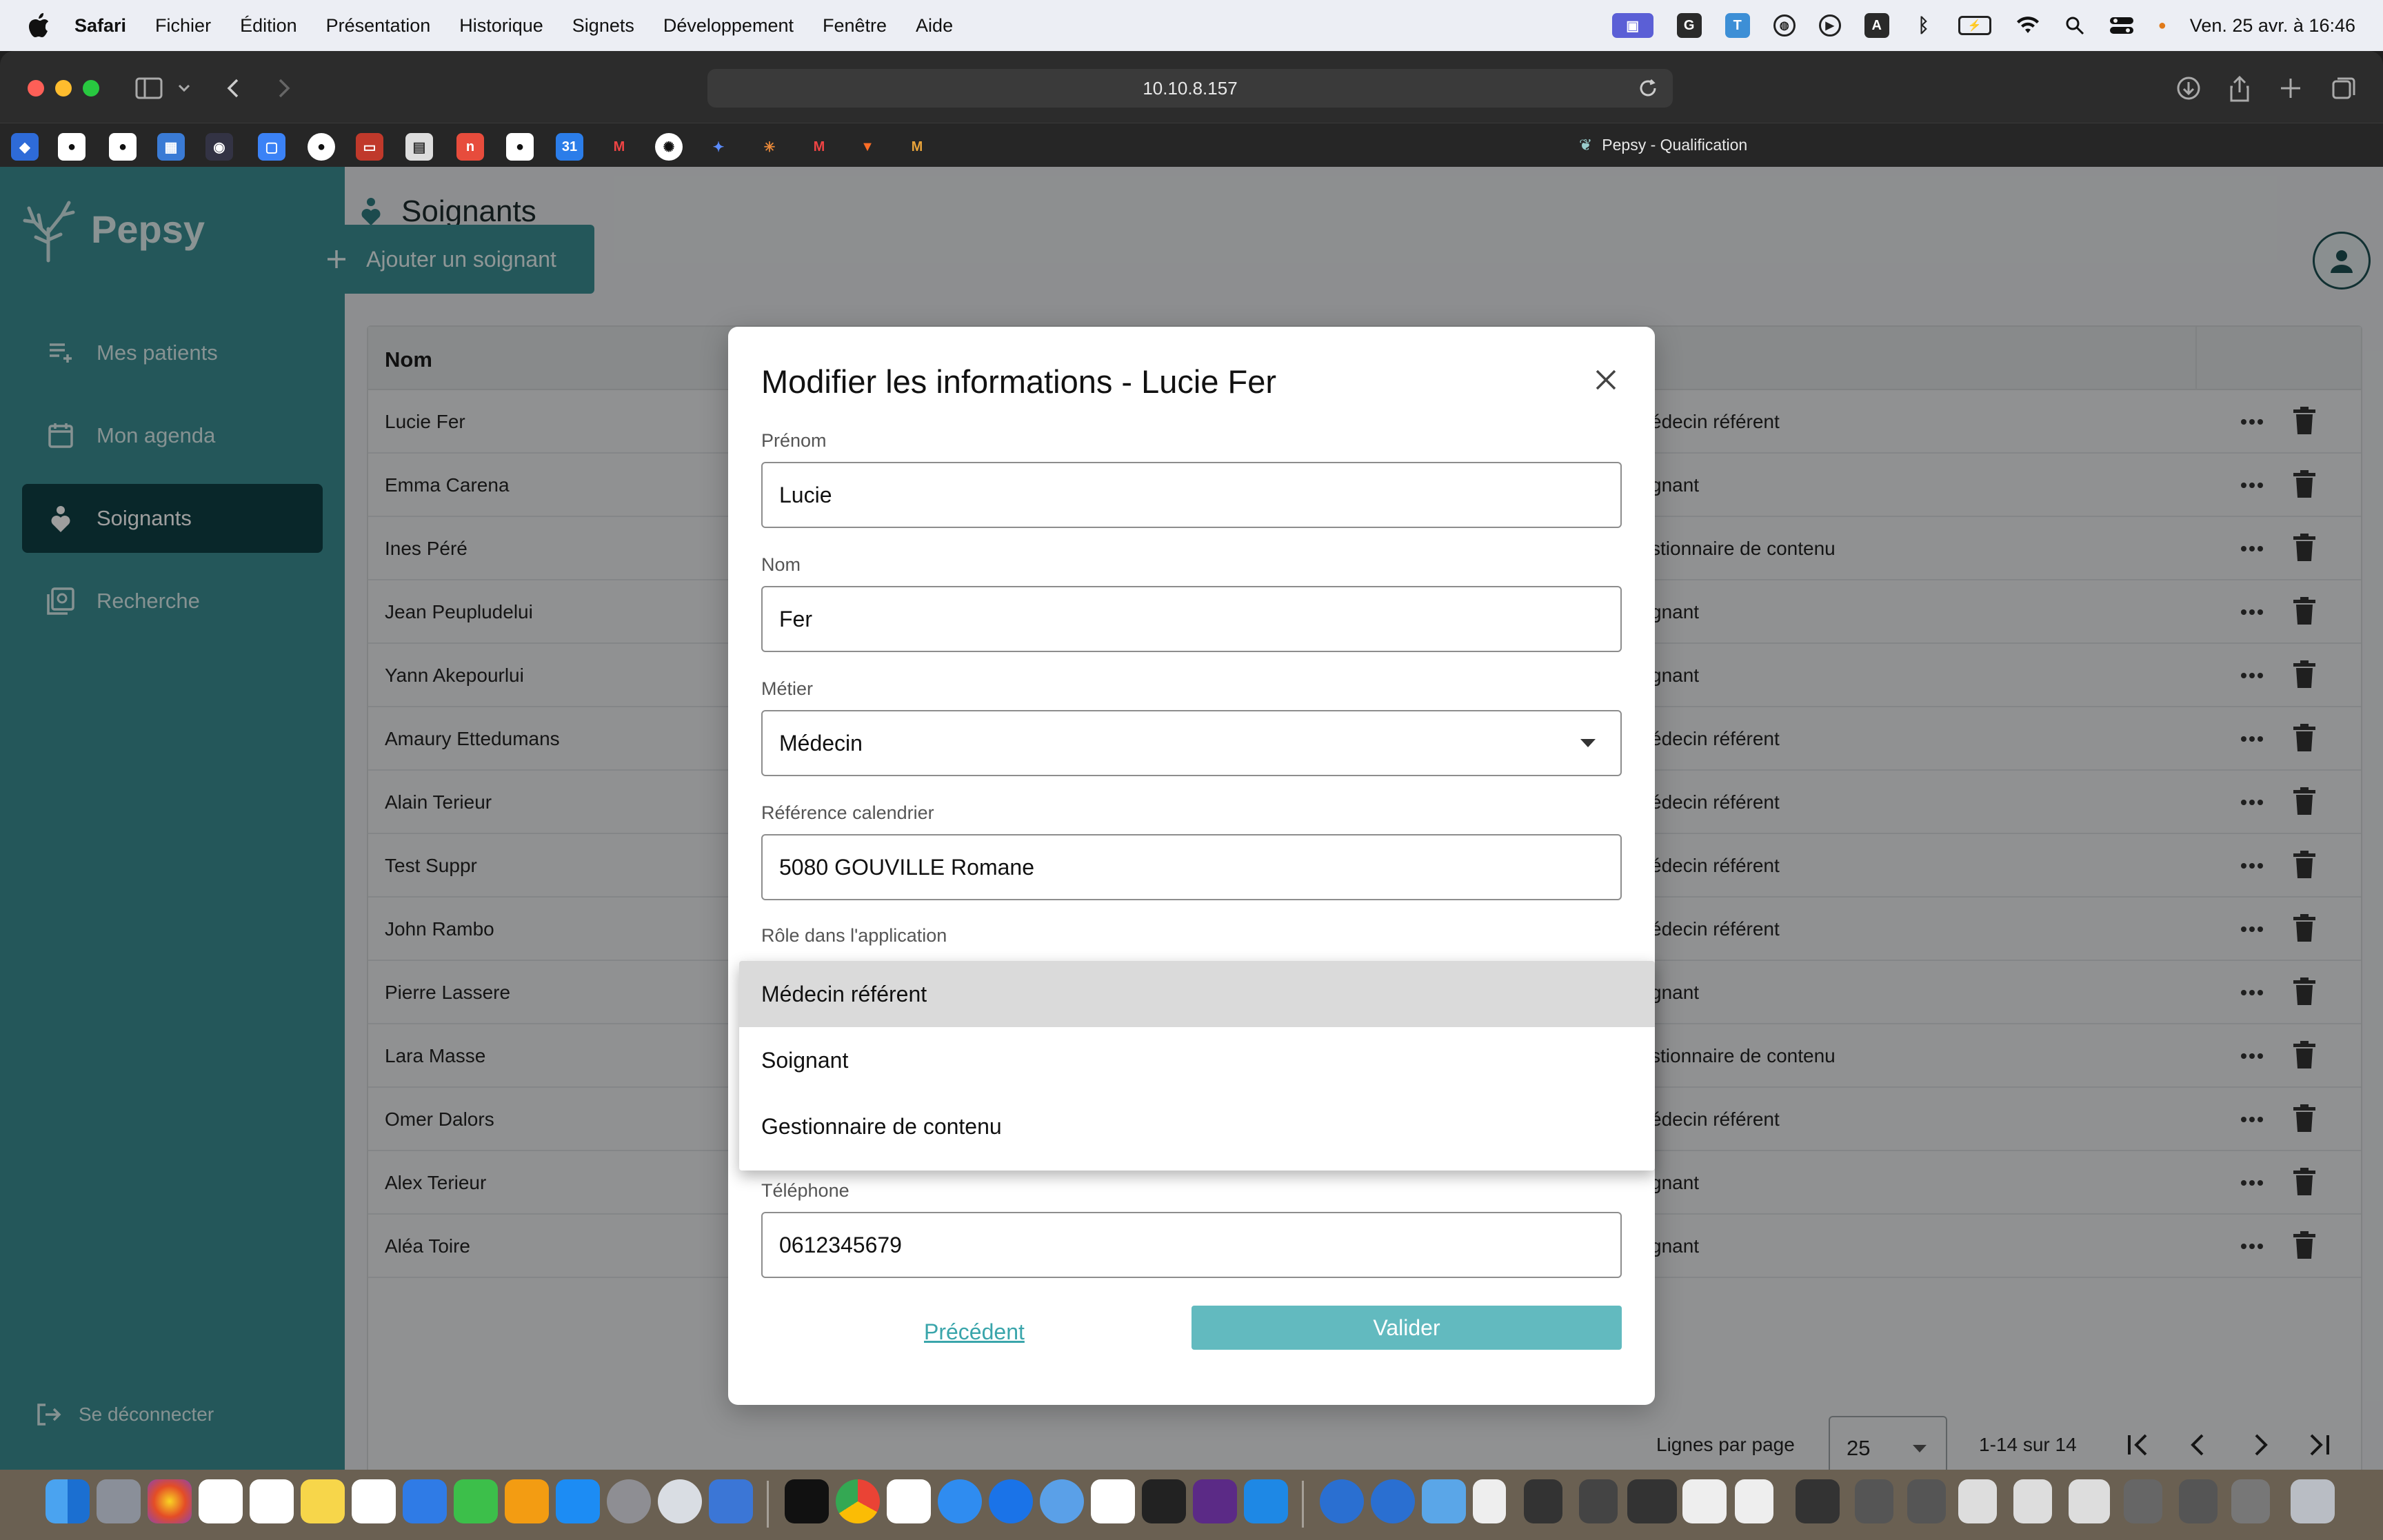 The width and height of the screenshot is (2383, 1540). I want to click on menu-historique: Historique, so click(501, 26).